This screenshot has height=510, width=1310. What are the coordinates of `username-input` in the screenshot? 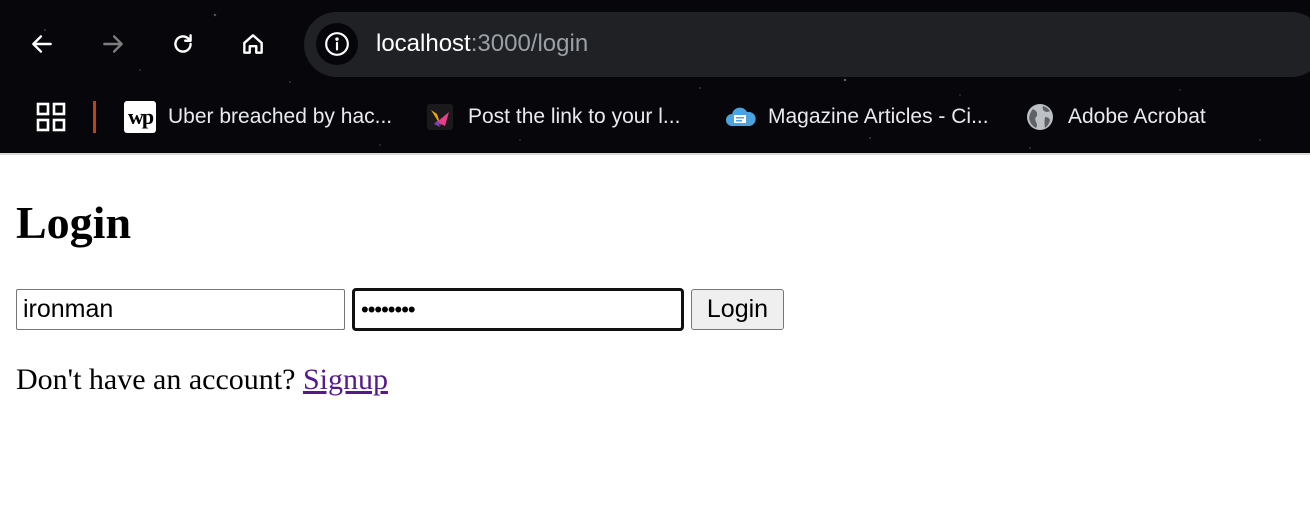 It's located at (180, 309).